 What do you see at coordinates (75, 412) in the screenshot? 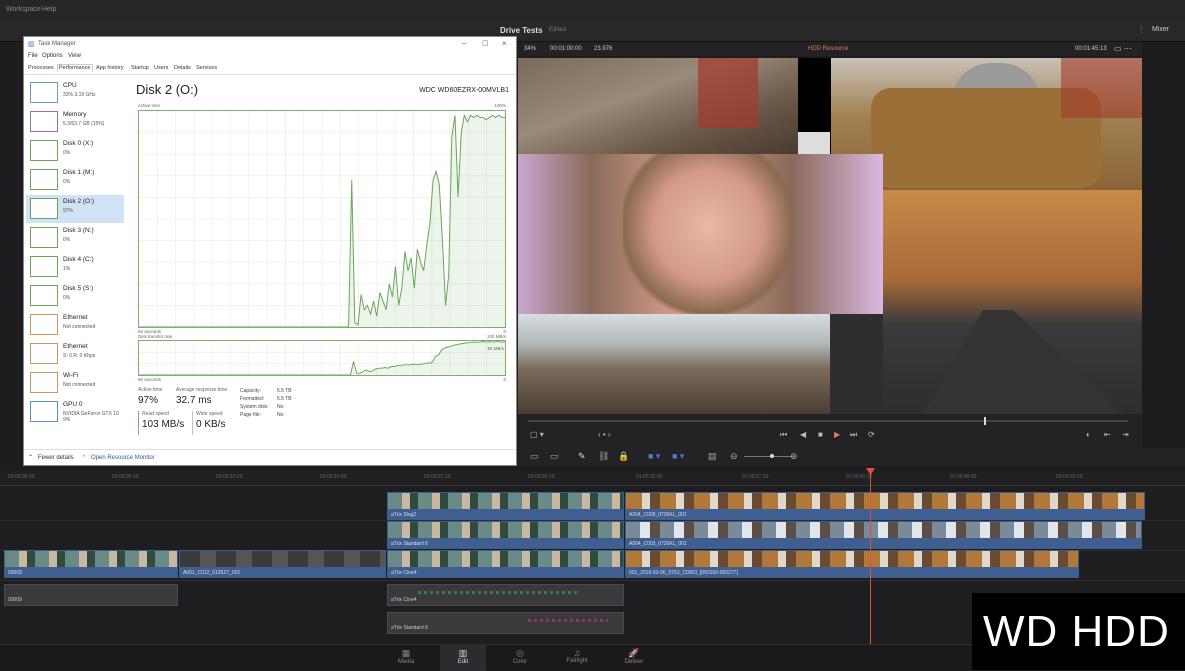
I see `sidebar-item: GPU 0 NVIDIA GeForce GTX 10 9%` at bounding box center [75, 412].